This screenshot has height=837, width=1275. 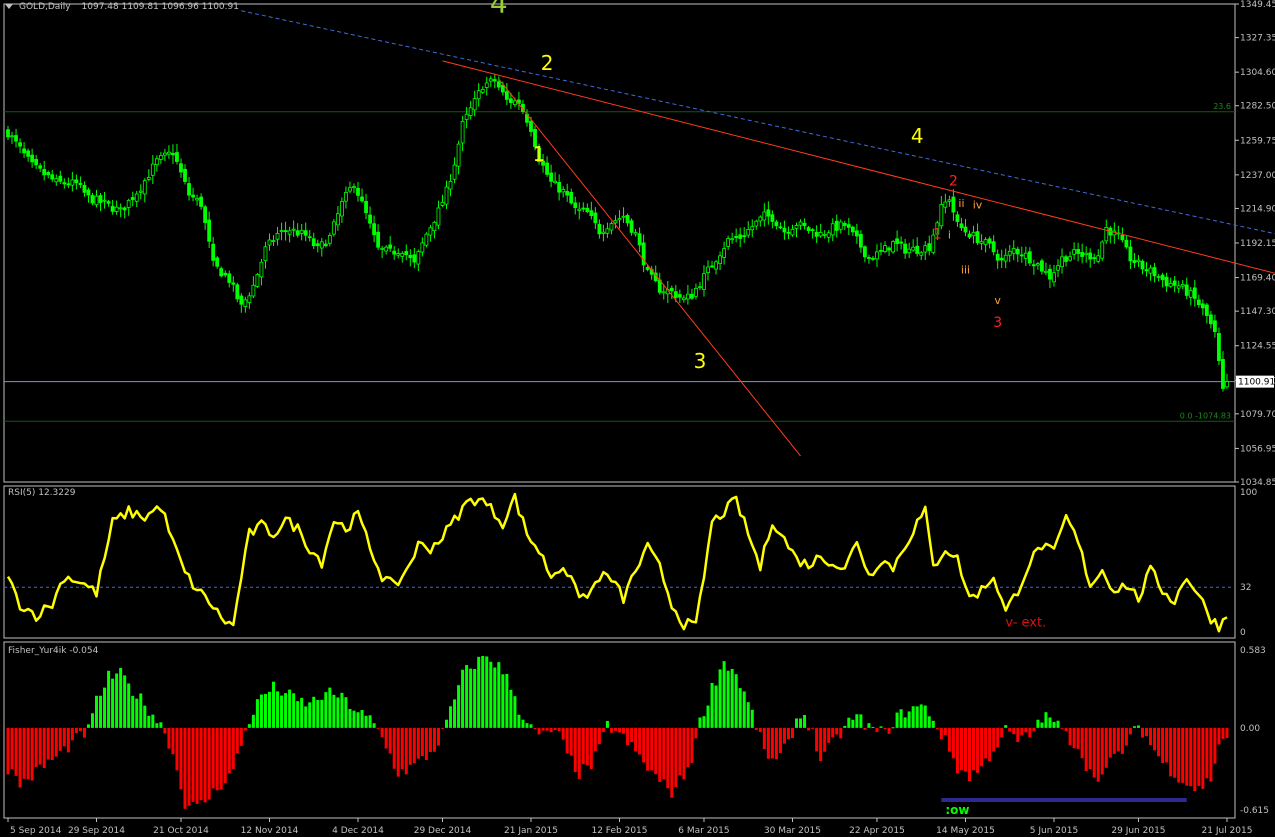 What do you see at coordinates (1257, 279) in the screenshot?
I see `price-tick-label: 1169.40` at bounding box center [1257, 279].